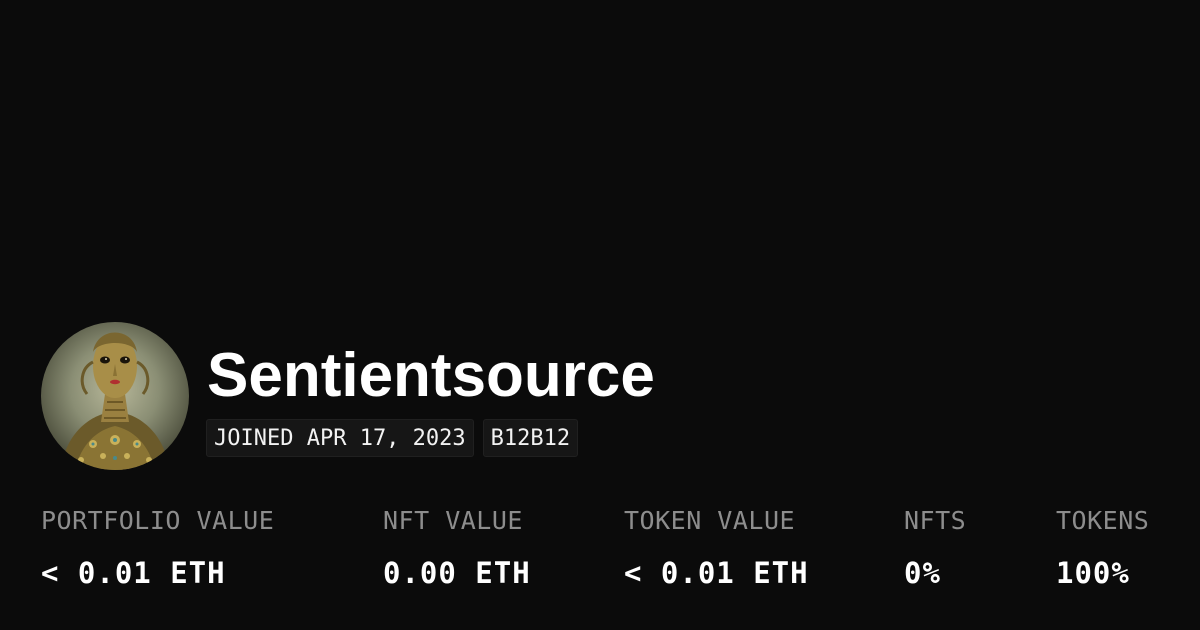 The image size is (1200, 630). I want to click on stat-nfts-share: NFTS 0%, so click(935, 548).